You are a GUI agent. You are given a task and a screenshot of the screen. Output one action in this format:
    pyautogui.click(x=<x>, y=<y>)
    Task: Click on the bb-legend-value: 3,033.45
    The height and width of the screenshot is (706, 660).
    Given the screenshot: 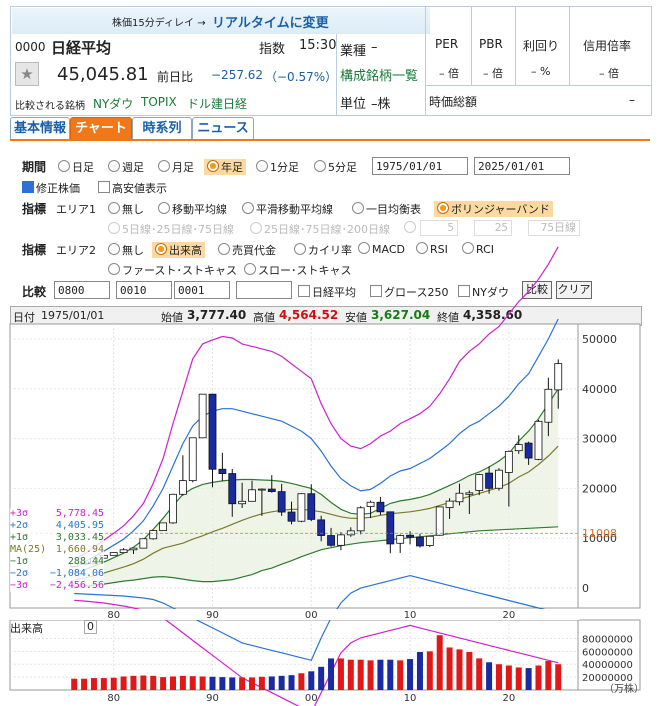 What is the action you would take?
    pyautogui.click(x=79, y=537)
    